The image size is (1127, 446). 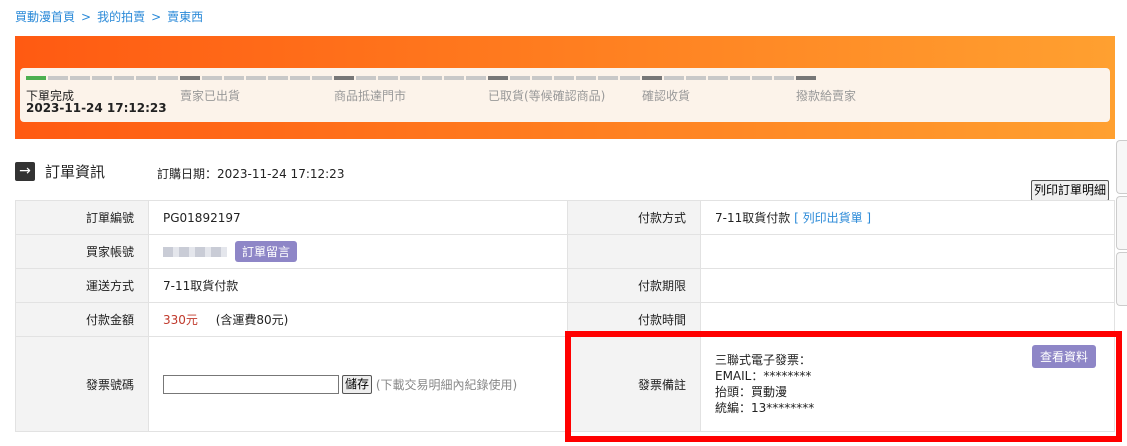 I want to click on buyer-account-masked, so click(x=195, y=251).